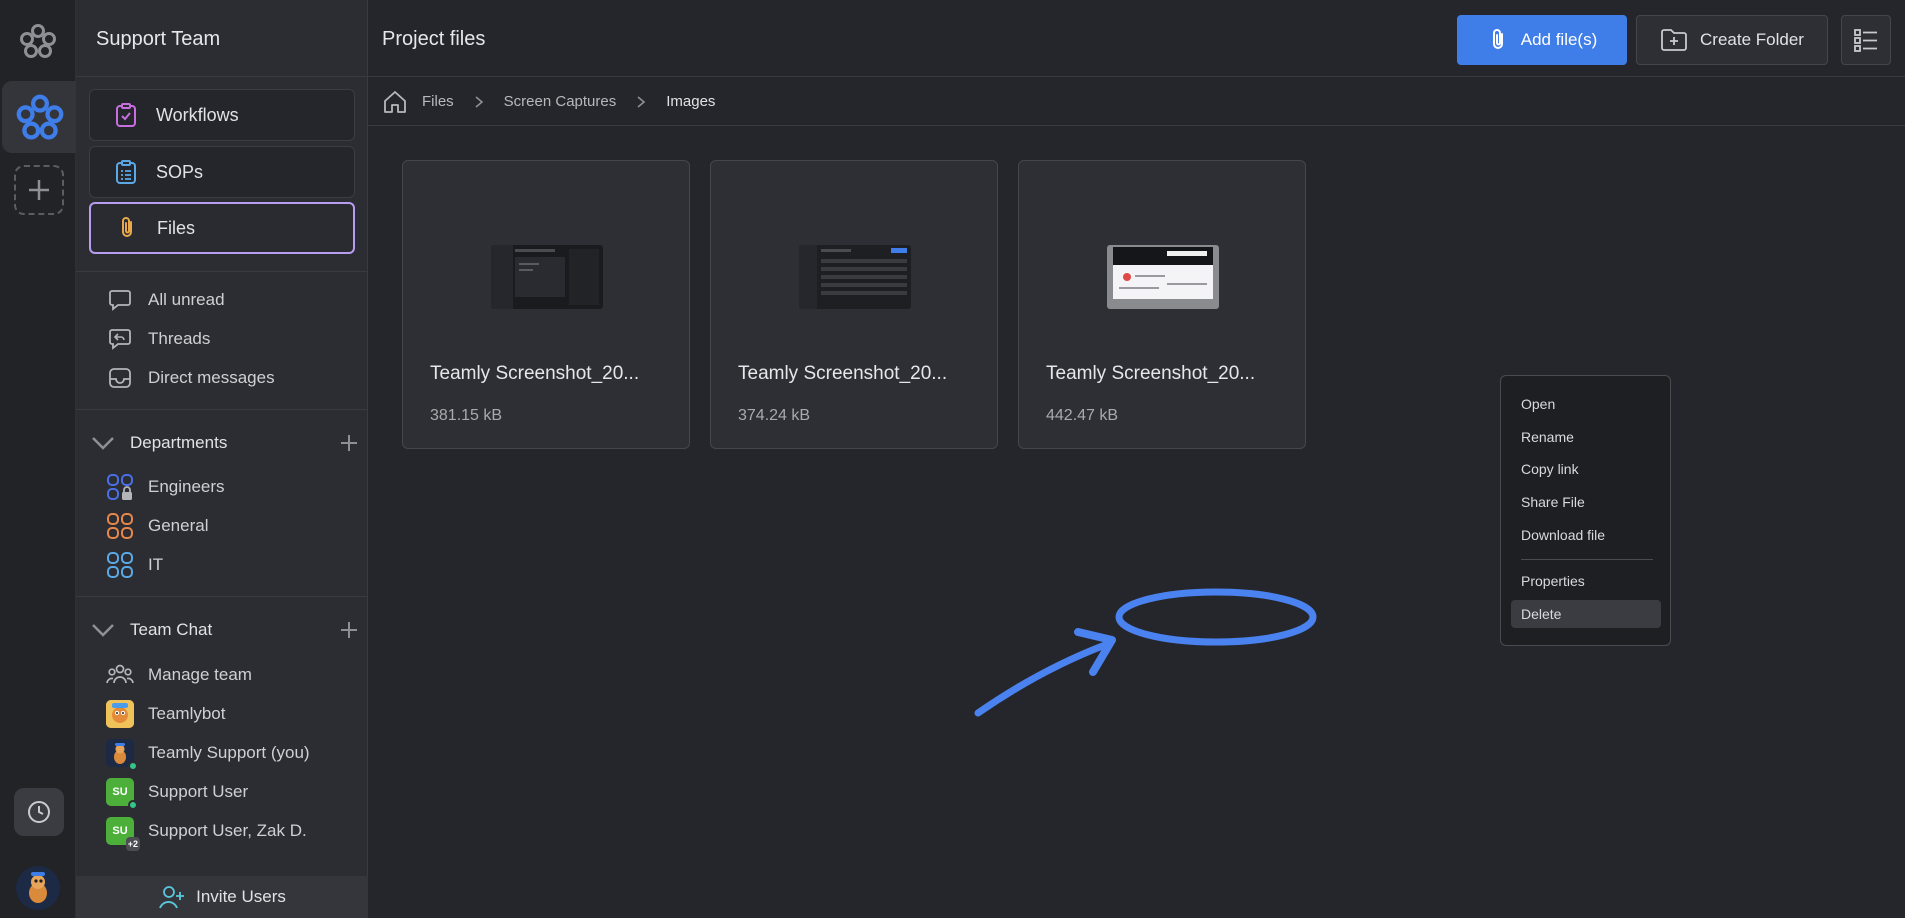 This screenshot has height=918, width=1905. I want to click on sidebar-item-label: All unread, so click(186, 299).